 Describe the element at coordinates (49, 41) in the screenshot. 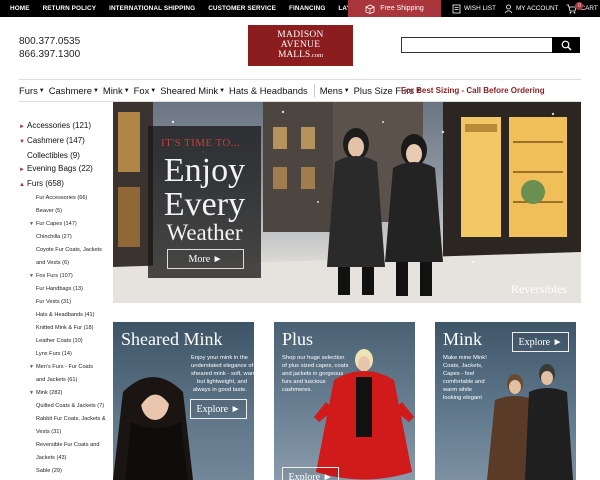

I see `phone-number-primary: 800.377.0535` at that location.